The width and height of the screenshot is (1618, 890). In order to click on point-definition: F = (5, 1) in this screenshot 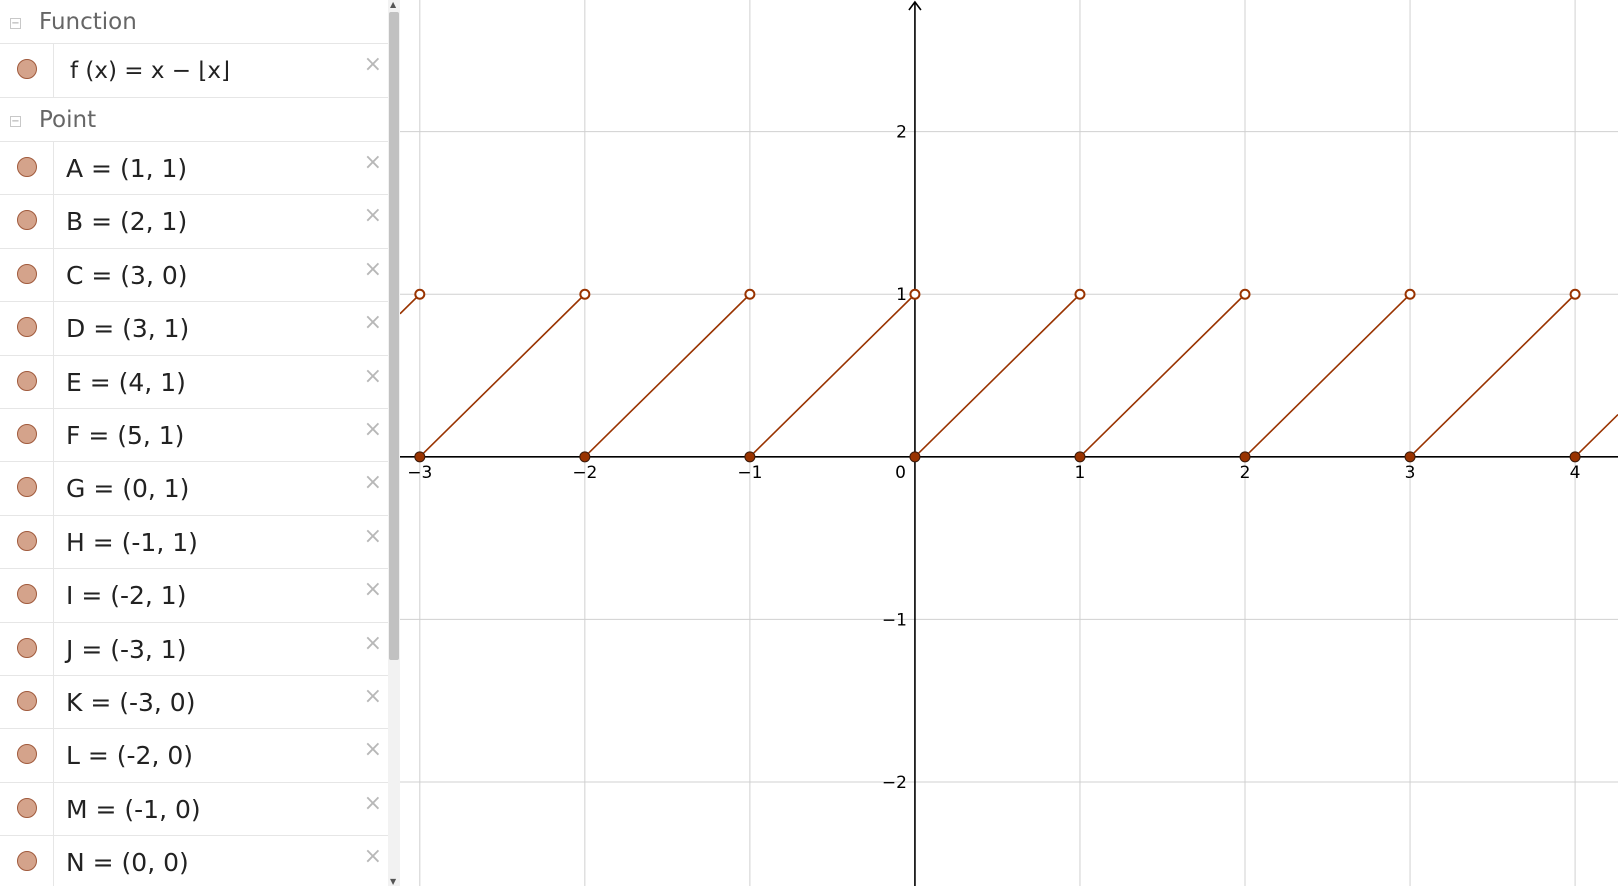, I will do `click(125, 435)`.